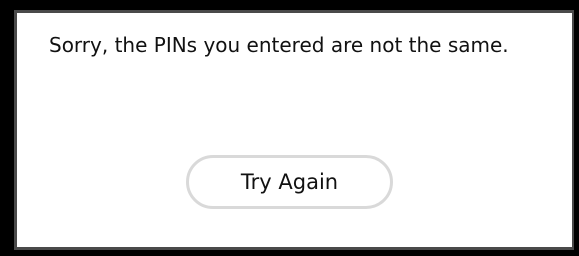 The width and height of the screenshot is (579, 256). Describe the element at coordinates (289, 182) in the screenshot. I see `try-again-button: Try Again` at that location.